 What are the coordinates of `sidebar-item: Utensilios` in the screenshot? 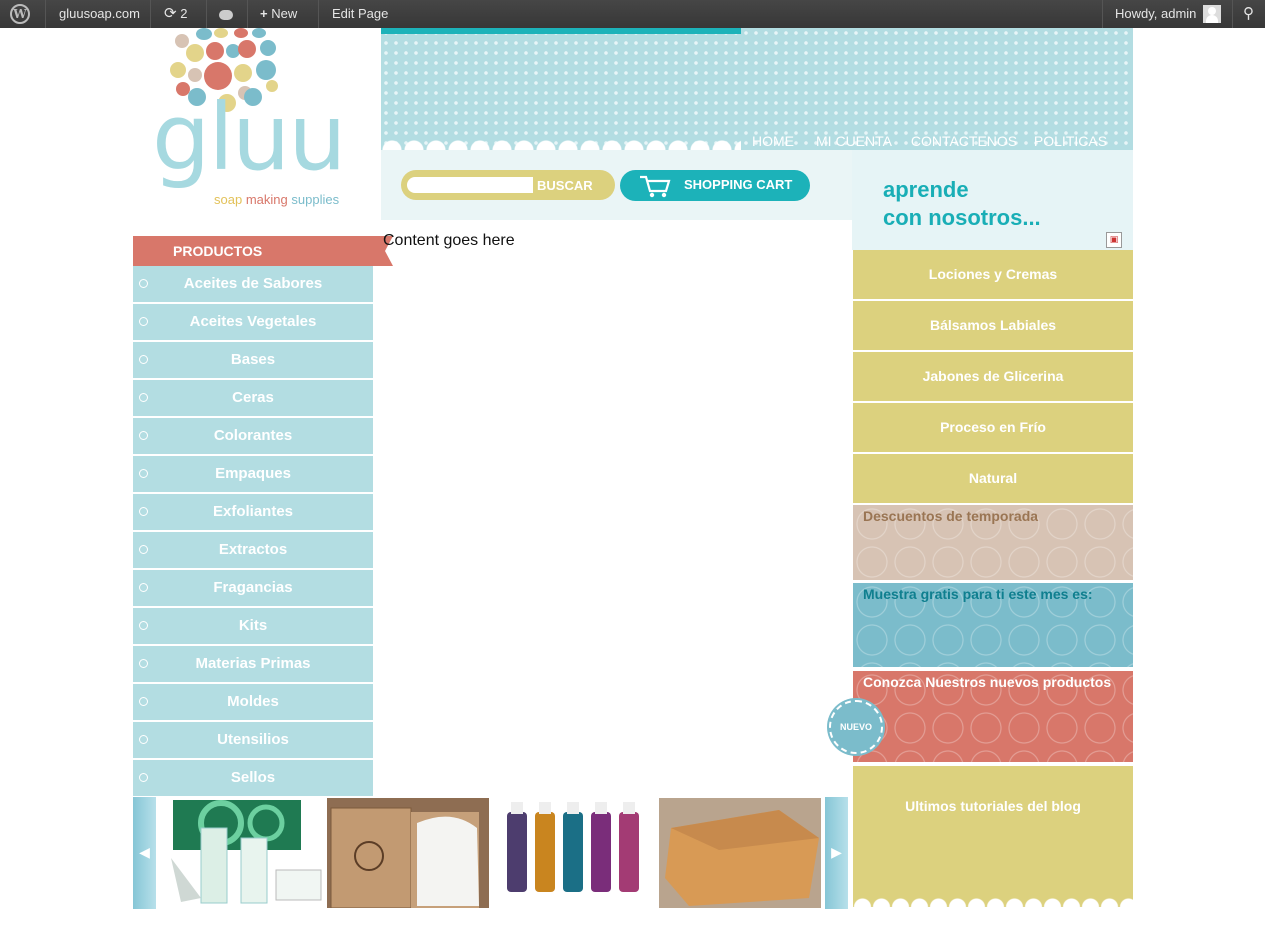 It's located at (253, 740).